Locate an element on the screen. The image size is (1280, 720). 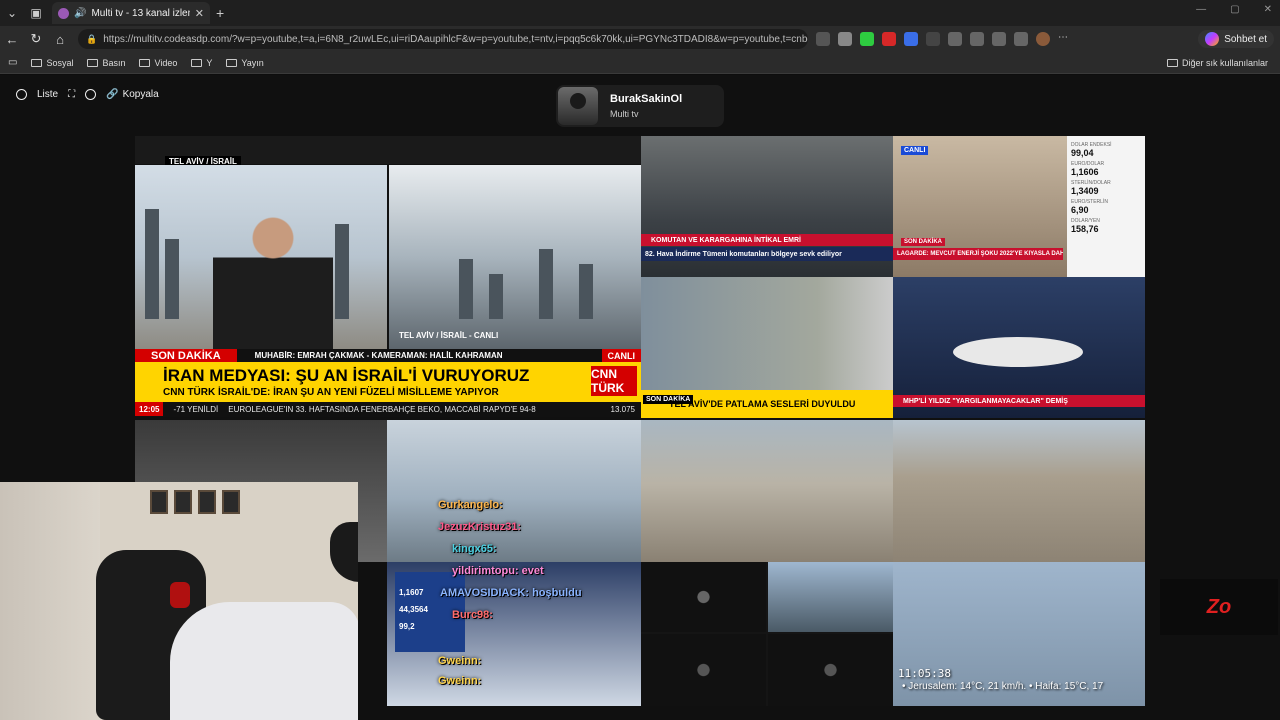
avatar is located at coordinates (578, 106).